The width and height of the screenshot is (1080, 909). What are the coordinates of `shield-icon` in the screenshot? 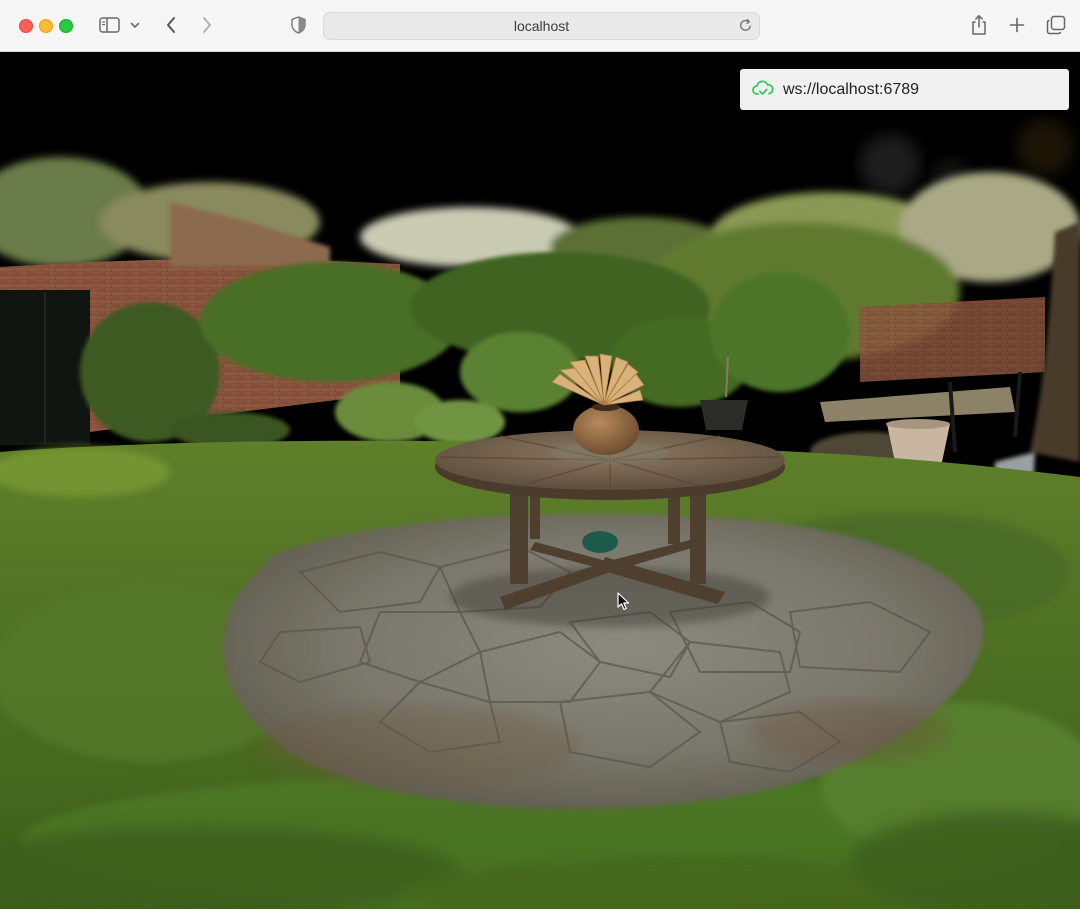 It's located at (298, 25).